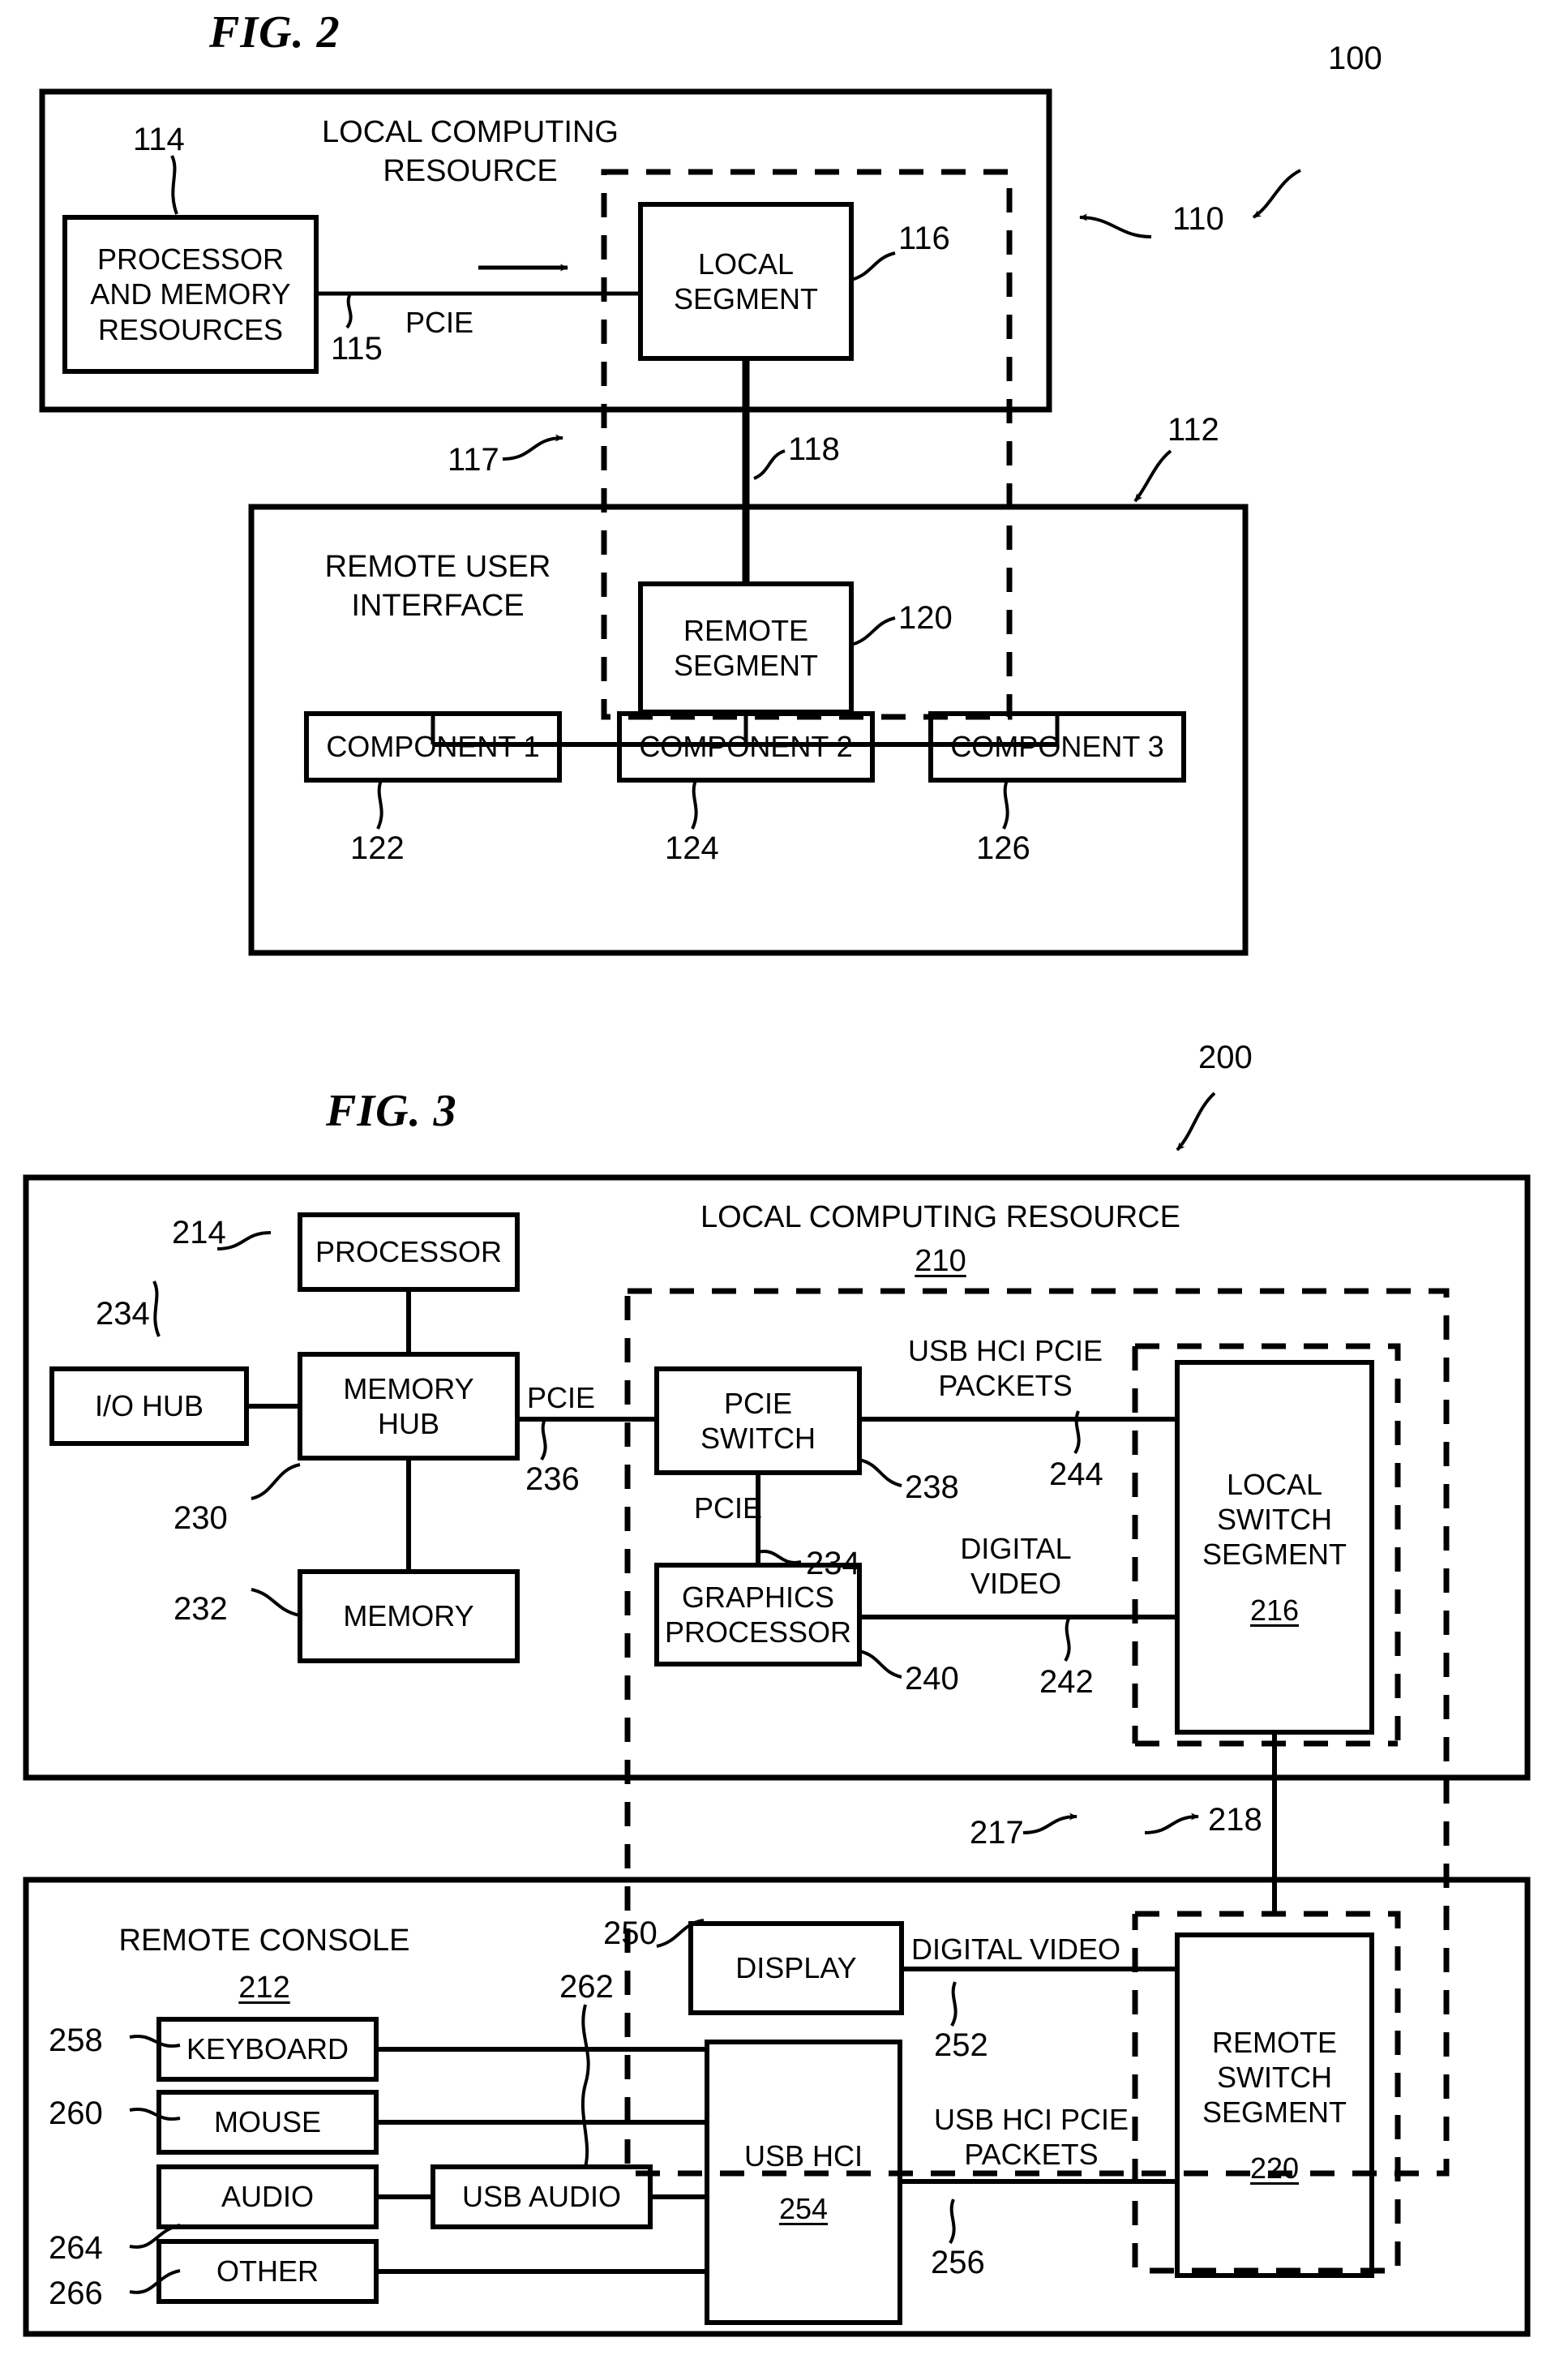 Image resolution: width=1568 pixels, height=2355 pixels. Describe the element at coordinates (779, 1557) in the screenshot. I see `fig3-leader-234-pcie` at that location.